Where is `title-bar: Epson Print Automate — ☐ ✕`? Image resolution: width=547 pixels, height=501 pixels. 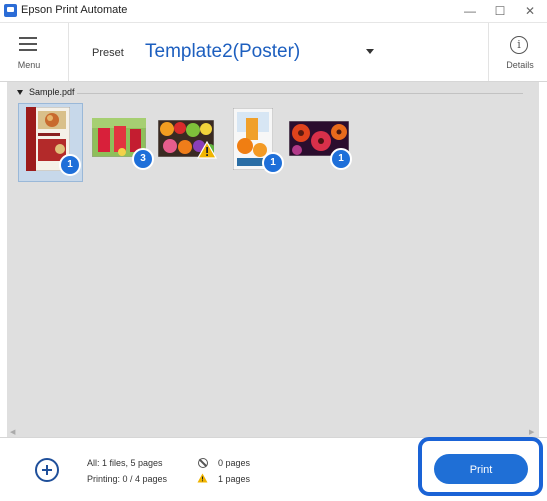 title-bar: Epson Print Automate — ☐ ✕ is located at coordinates (273, 11).